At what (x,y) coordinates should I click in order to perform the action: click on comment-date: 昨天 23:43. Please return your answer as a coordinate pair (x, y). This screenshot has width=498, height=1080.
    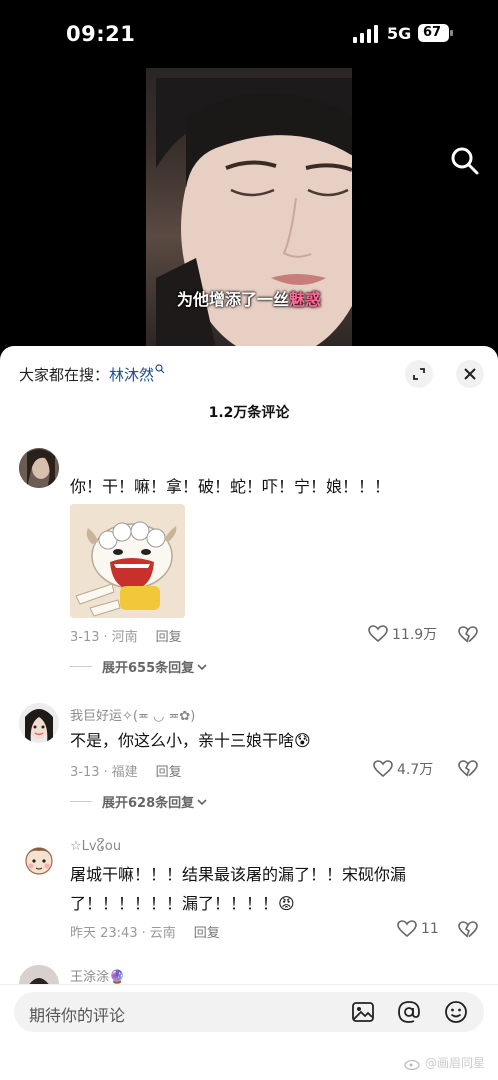
    Looking at the image, I should click on (104, 933).